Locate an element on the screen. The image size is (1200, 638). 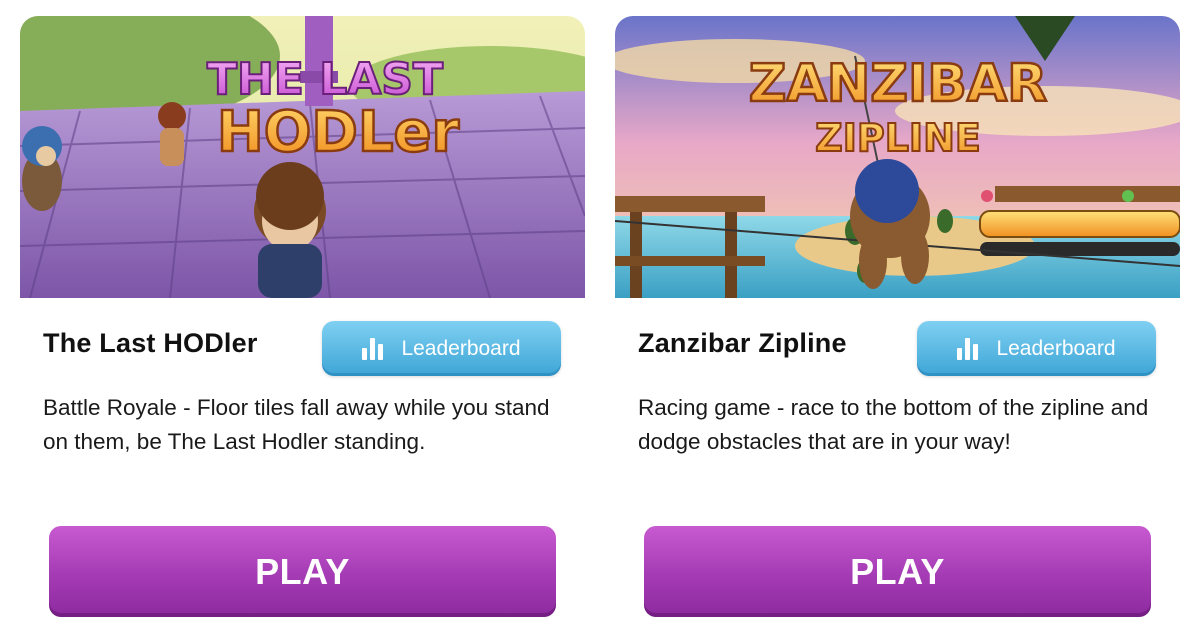
thumbnail-logo-line-2: HODLer is located at coordinates (338, 132).